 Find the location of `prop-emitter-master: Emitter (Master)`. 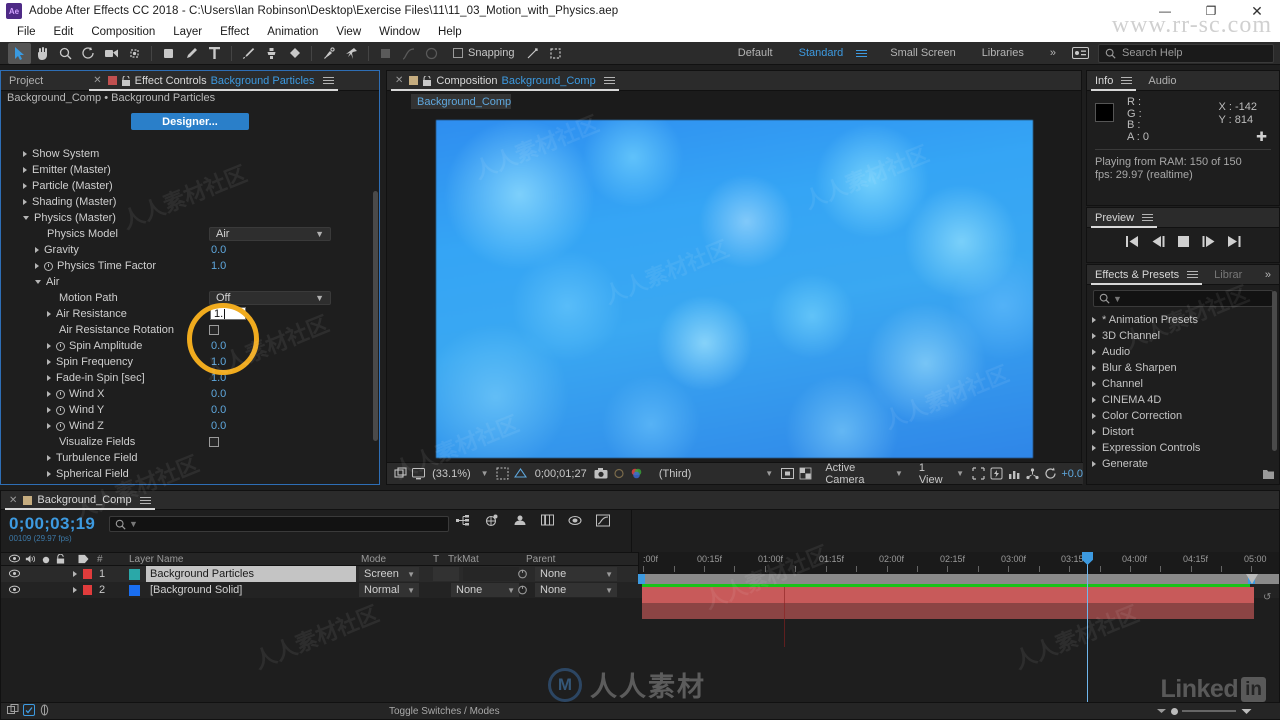

prop-emitter-master: Emitter (Master) is located at coordinates (190, 170).